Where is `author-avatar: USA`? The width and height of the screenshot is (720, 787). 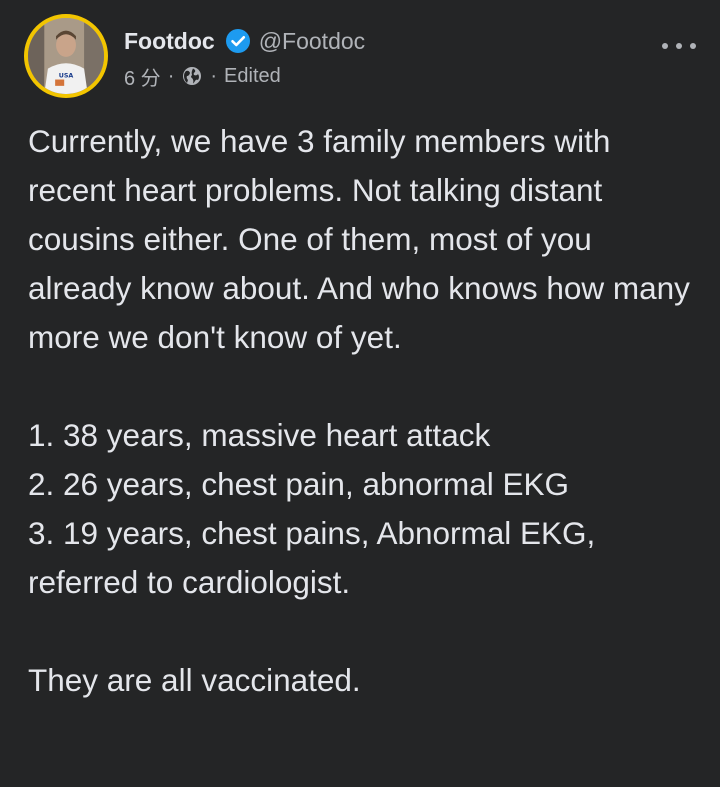 author-avatar: USA is located at coordinates (66, 56).